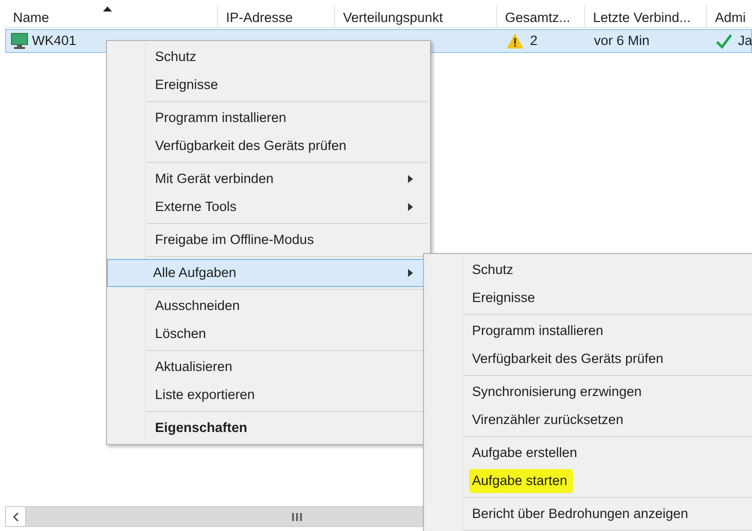 The width and height of the screenshot is (752, 531). I want to click on cell-text: vor 6 Min, so click(622, 41).